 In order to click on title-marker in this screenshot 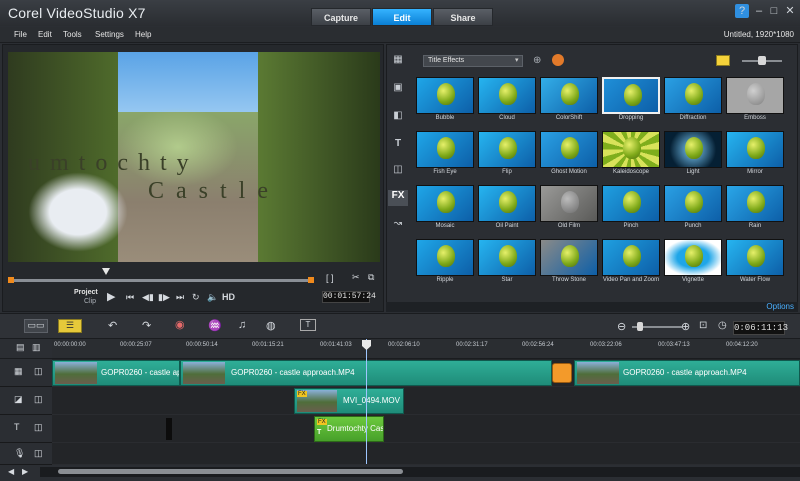, I will do `click(169, 429)`.